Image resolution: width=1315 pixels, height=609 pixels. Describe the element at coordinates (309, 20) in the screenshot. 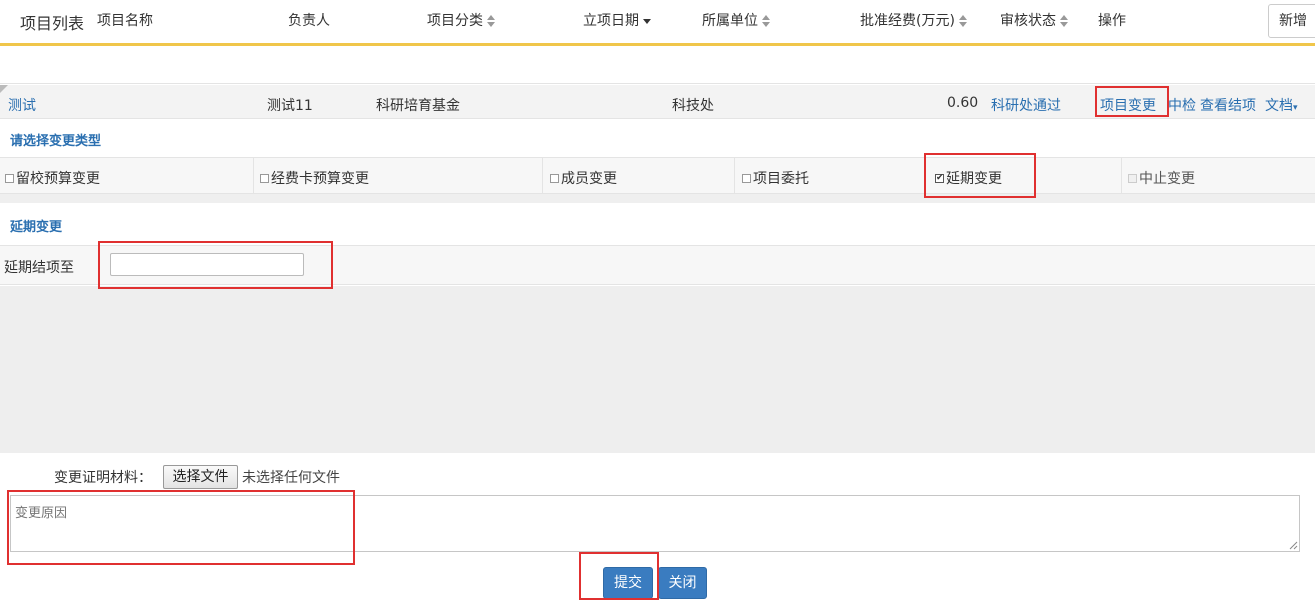

I see `col-header-owner: 负责人` at that location.